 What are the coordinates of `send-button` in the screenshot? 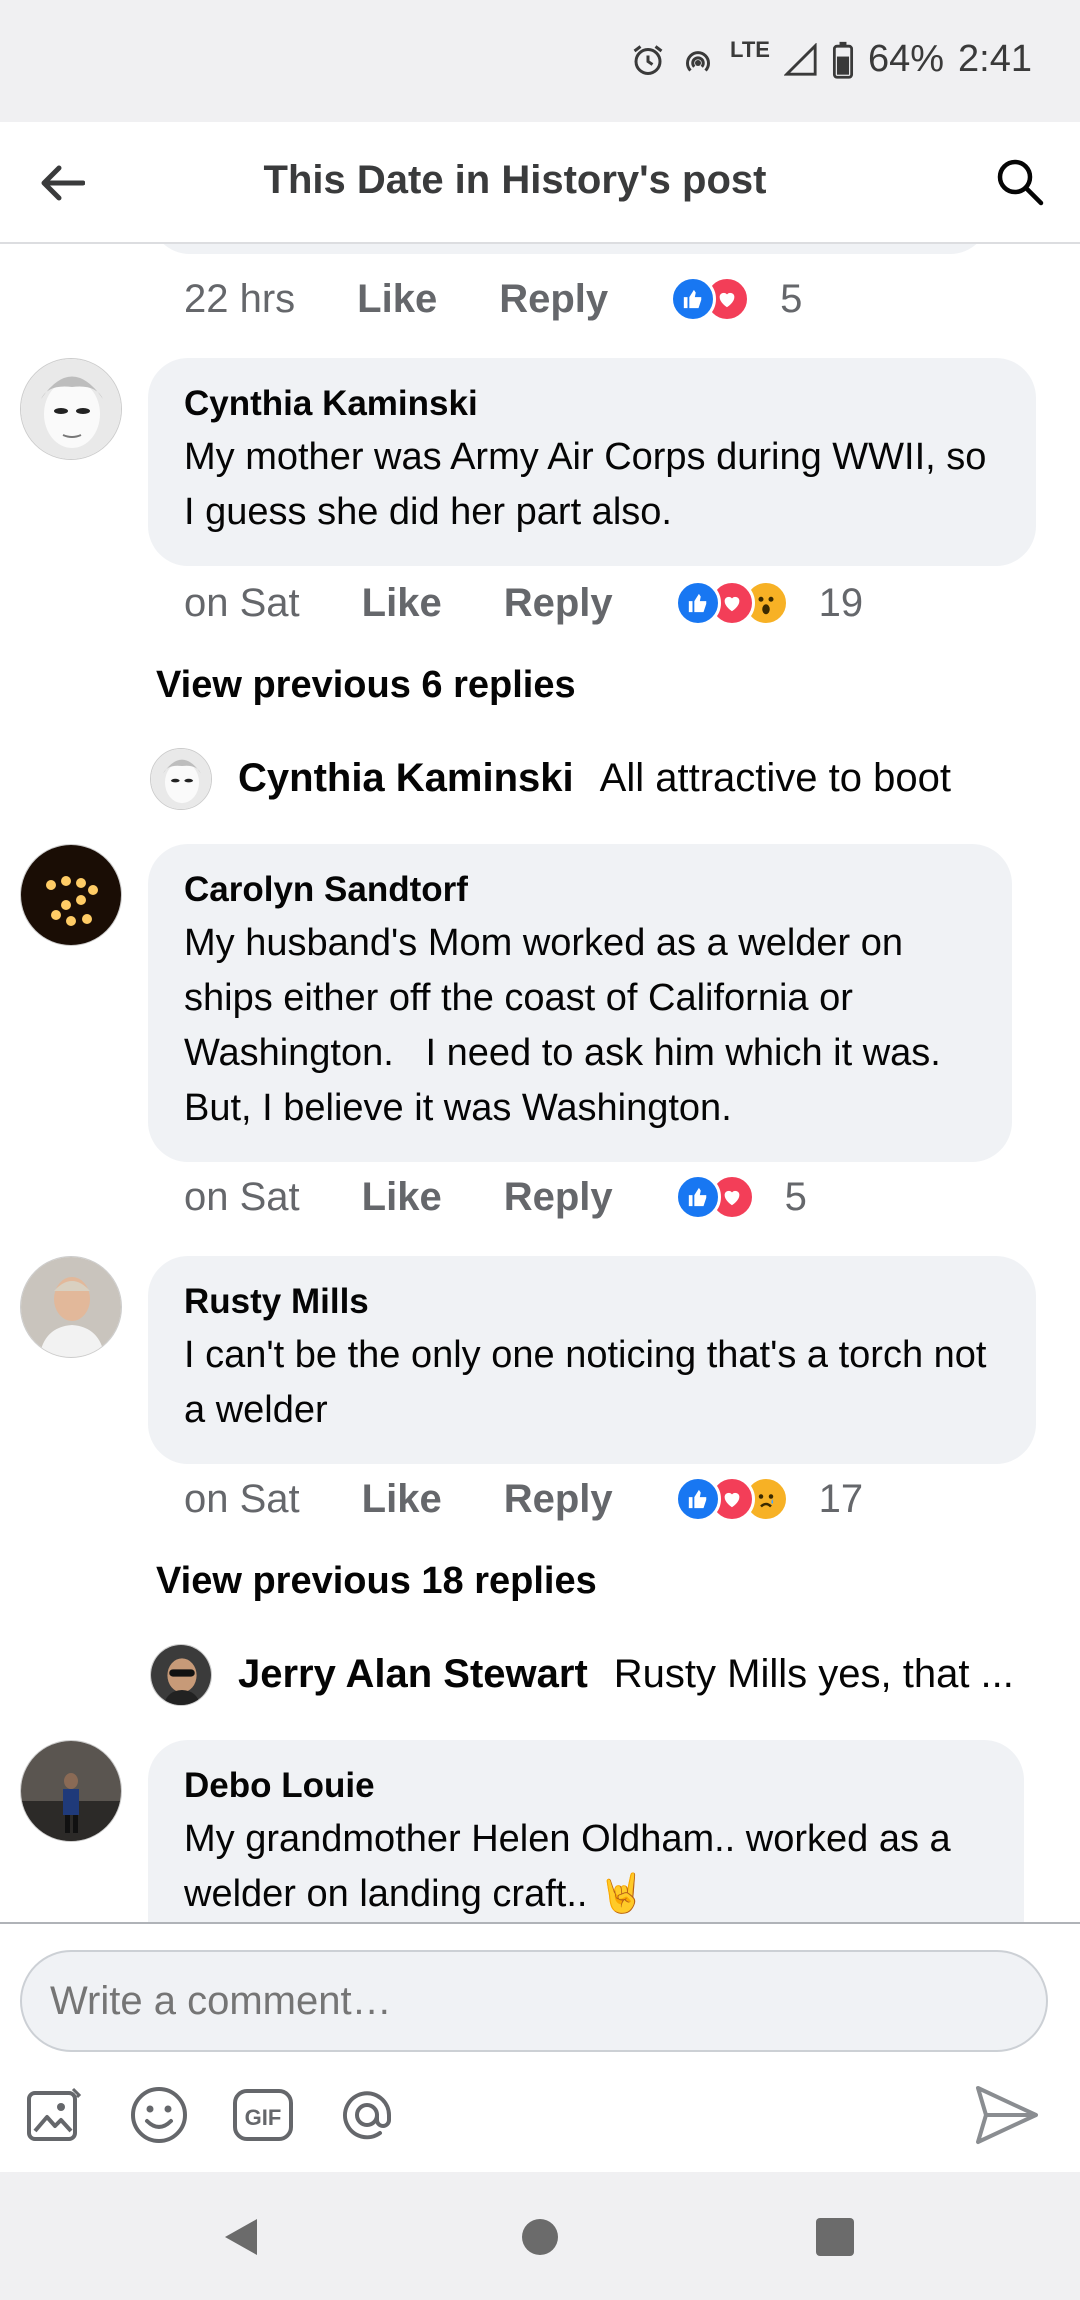 It's located at (1007, 2115).